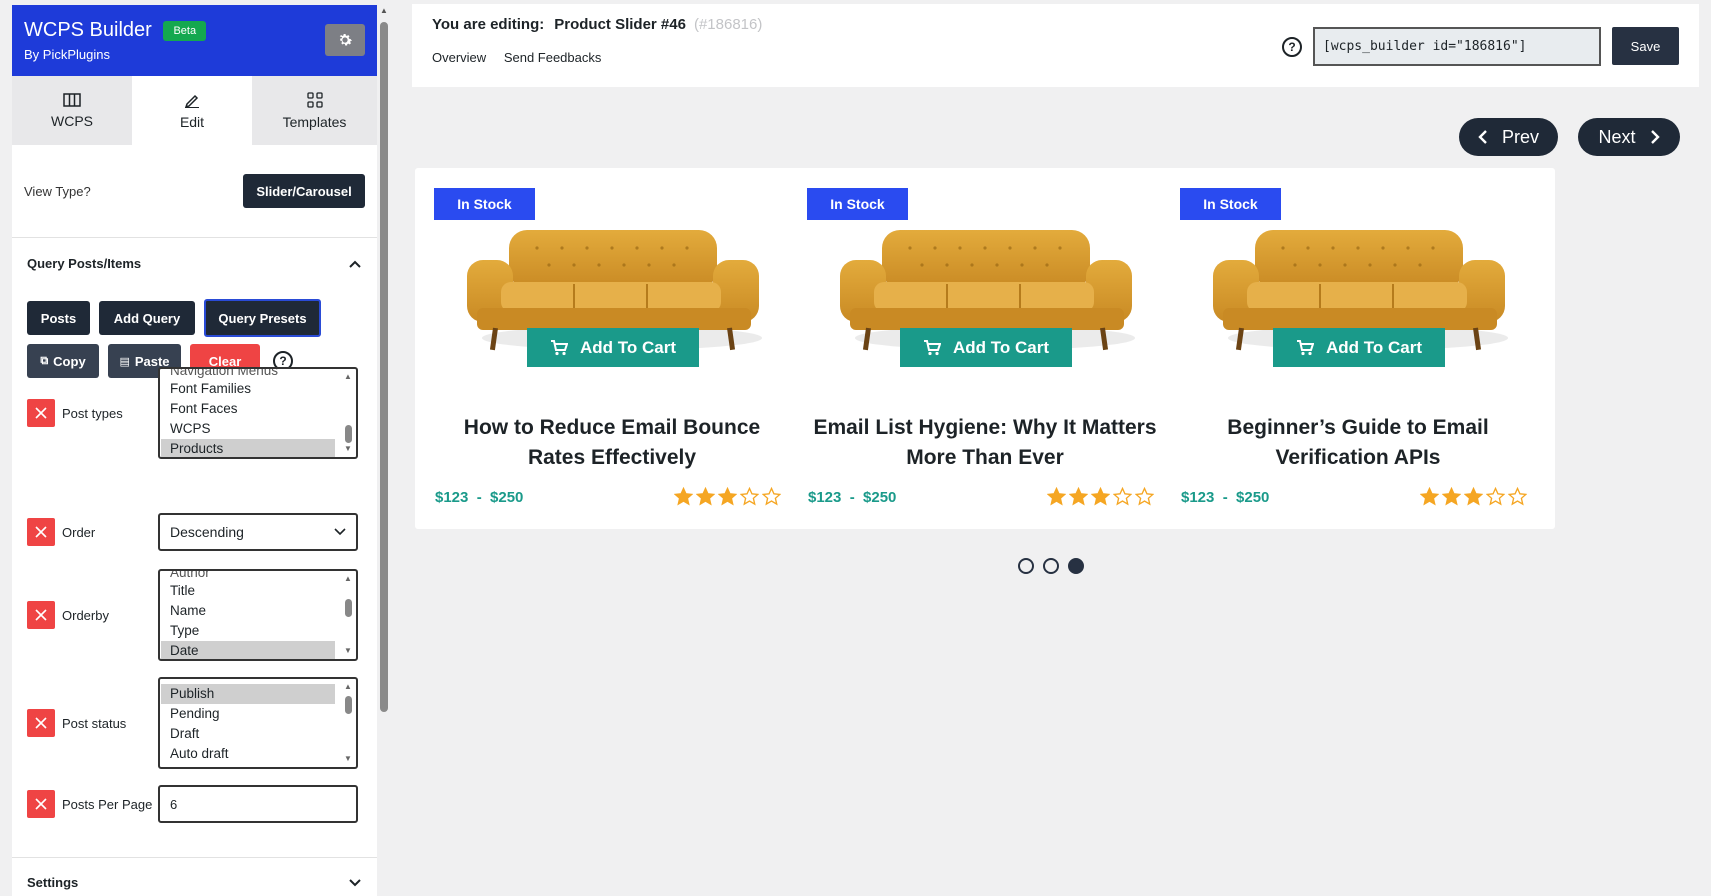 The width and height of the screenshot is (1711, 896). Describe the element at coordinates (72, 99) in the screenshot. I see `columns-icon` at that location.